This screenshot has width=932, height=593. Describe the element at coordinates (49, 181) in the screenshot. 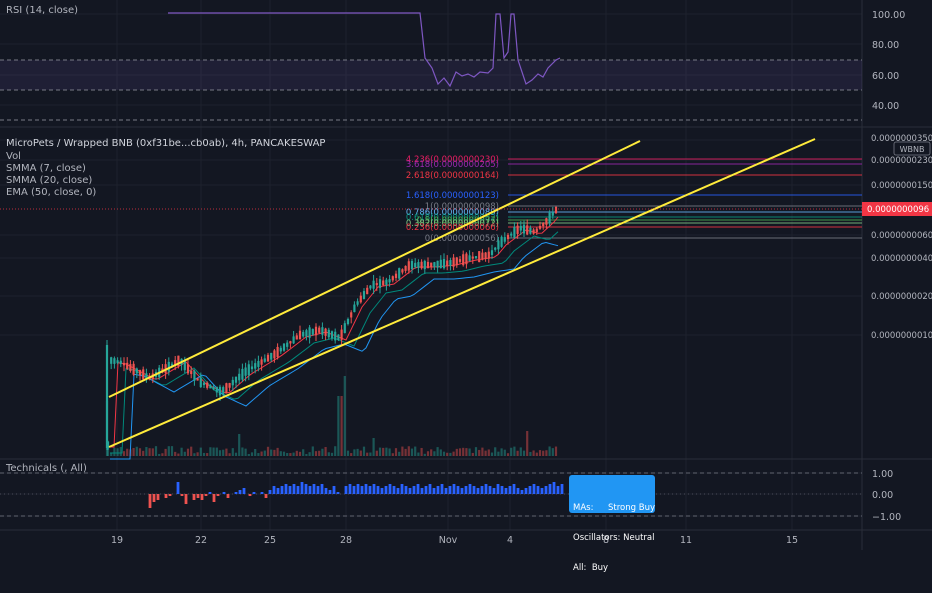

I see `indicator-smma20: SMMA (20, close)` at that location.